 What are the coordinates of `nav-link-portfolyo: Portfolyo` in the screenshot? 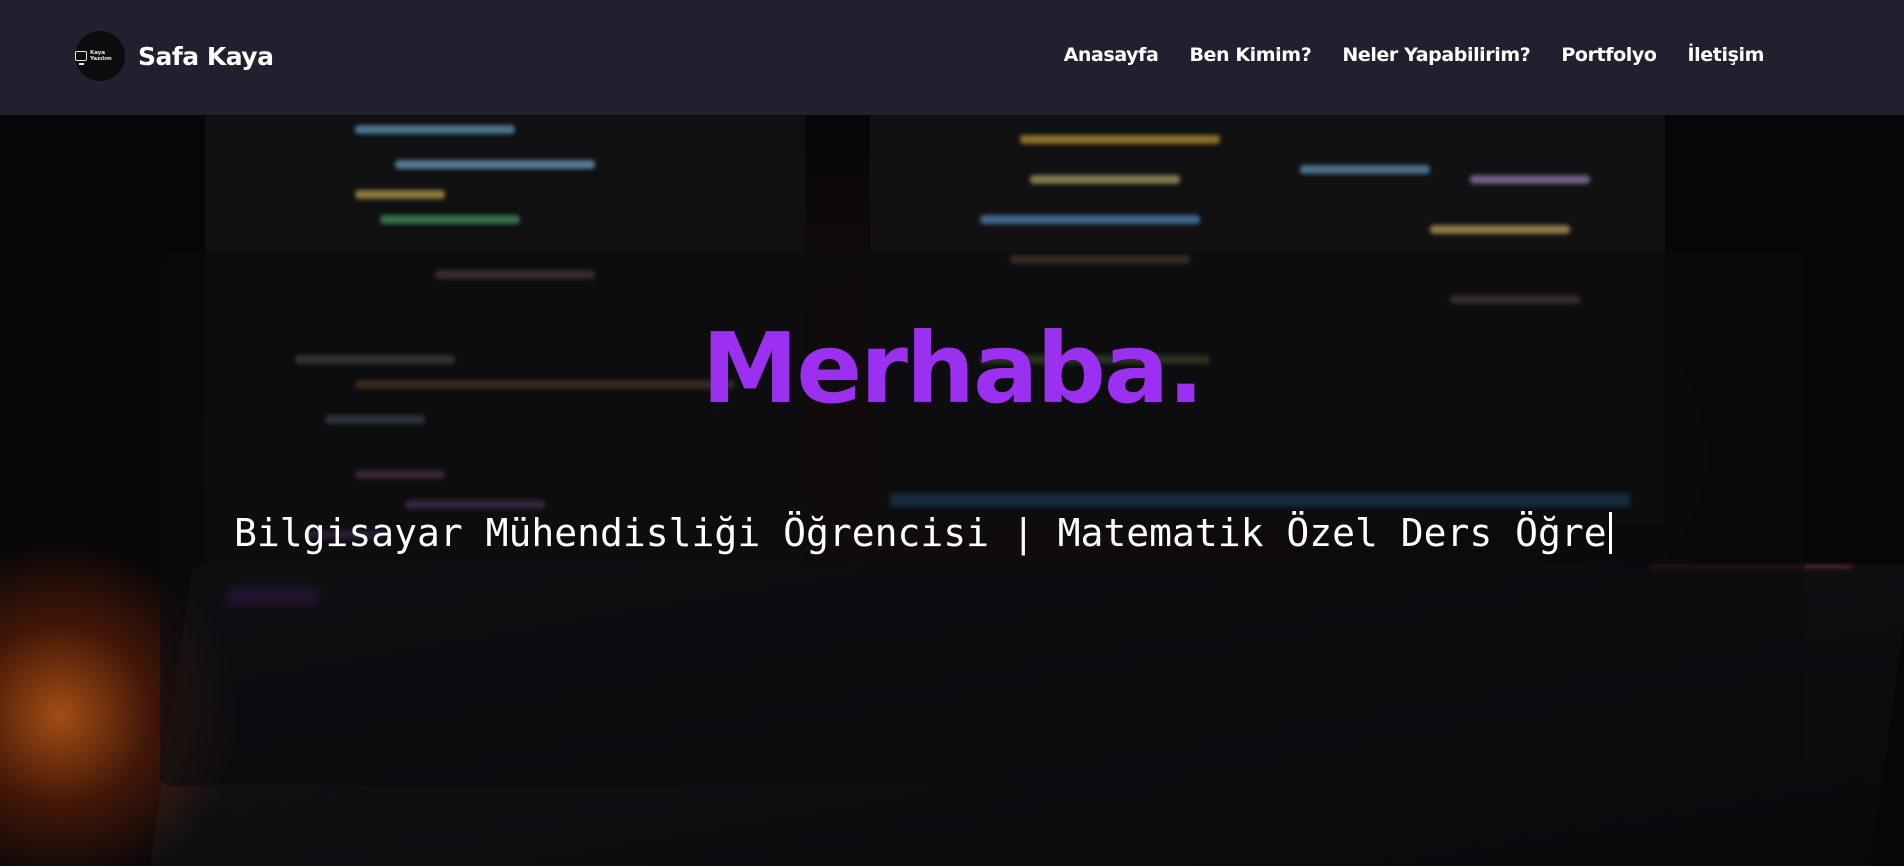 It's located at (1609, 55).